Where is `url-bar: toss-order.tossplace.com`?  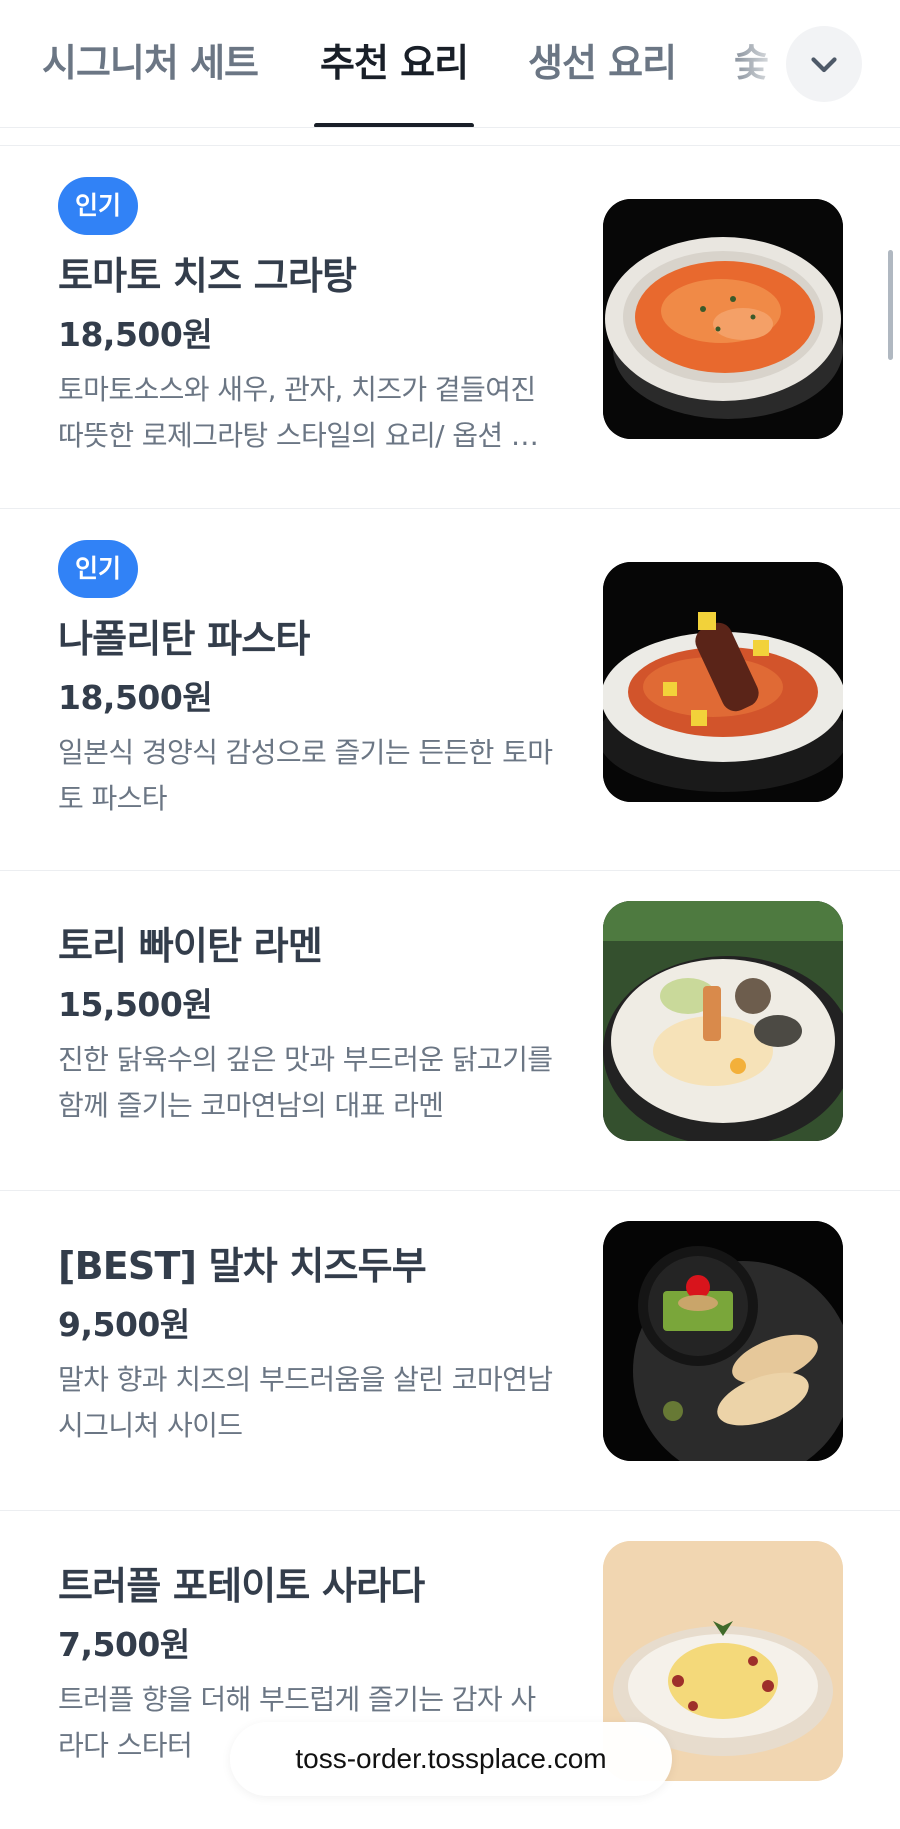
url-bar: toss-order.tossplace.com is located at coordinates (451, 1759).